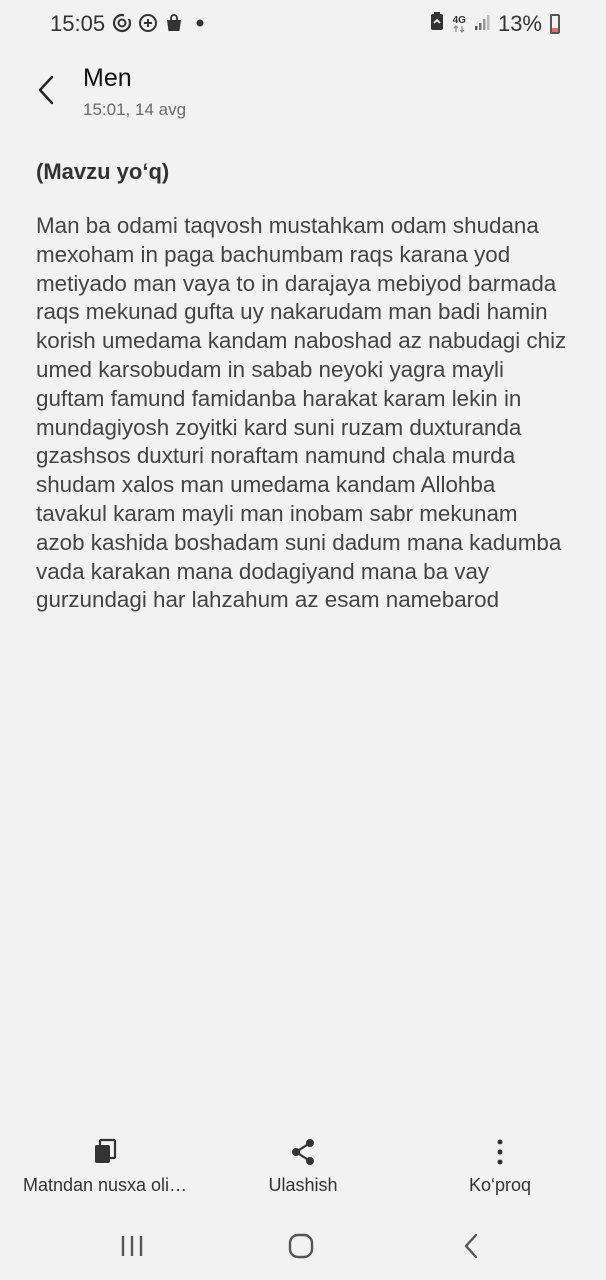  I want to click on more-label: Ko‘proq, so click(500, 1185).